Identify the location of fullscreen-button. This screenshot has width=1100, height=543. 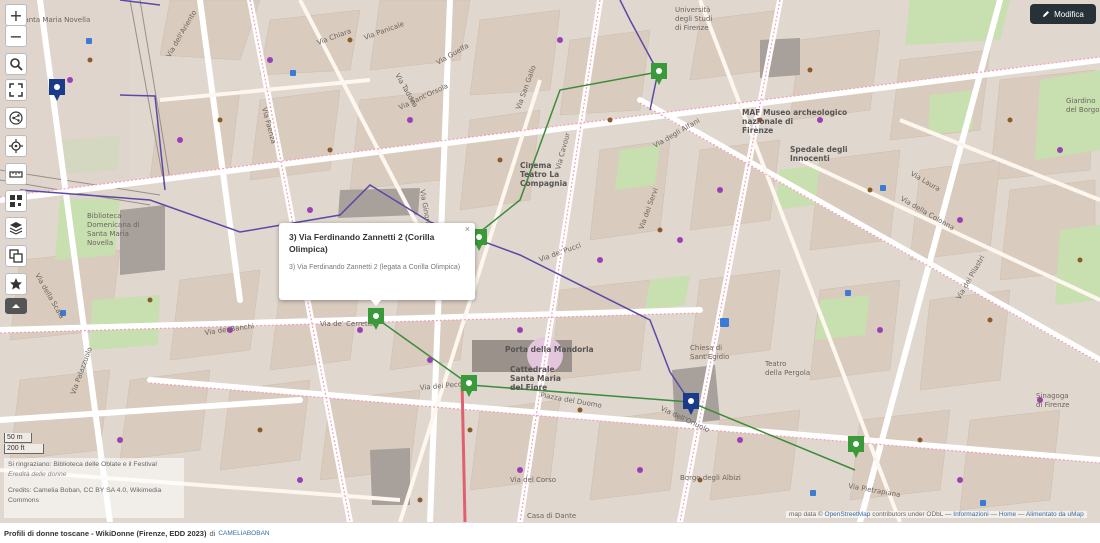
(16, 90).